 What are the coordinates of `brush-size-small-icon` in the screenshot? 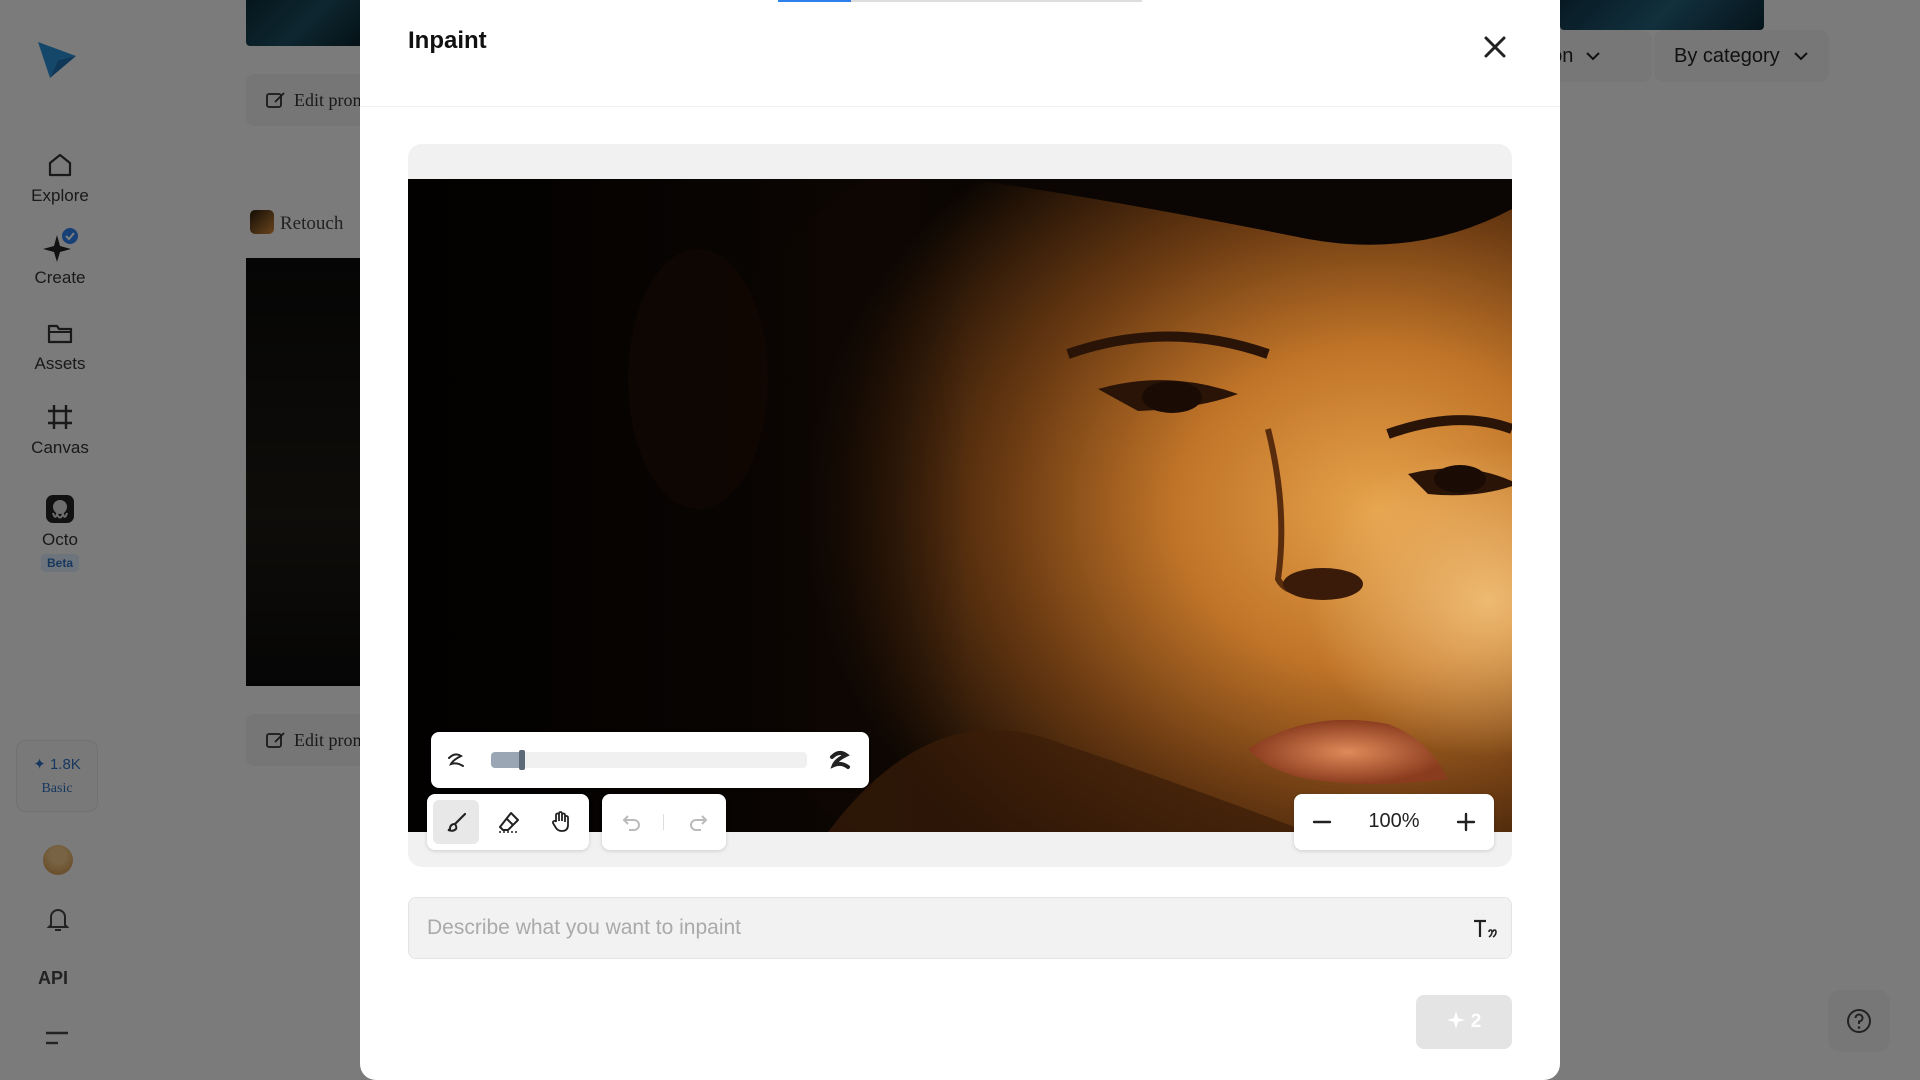 It's located at (457, 760).